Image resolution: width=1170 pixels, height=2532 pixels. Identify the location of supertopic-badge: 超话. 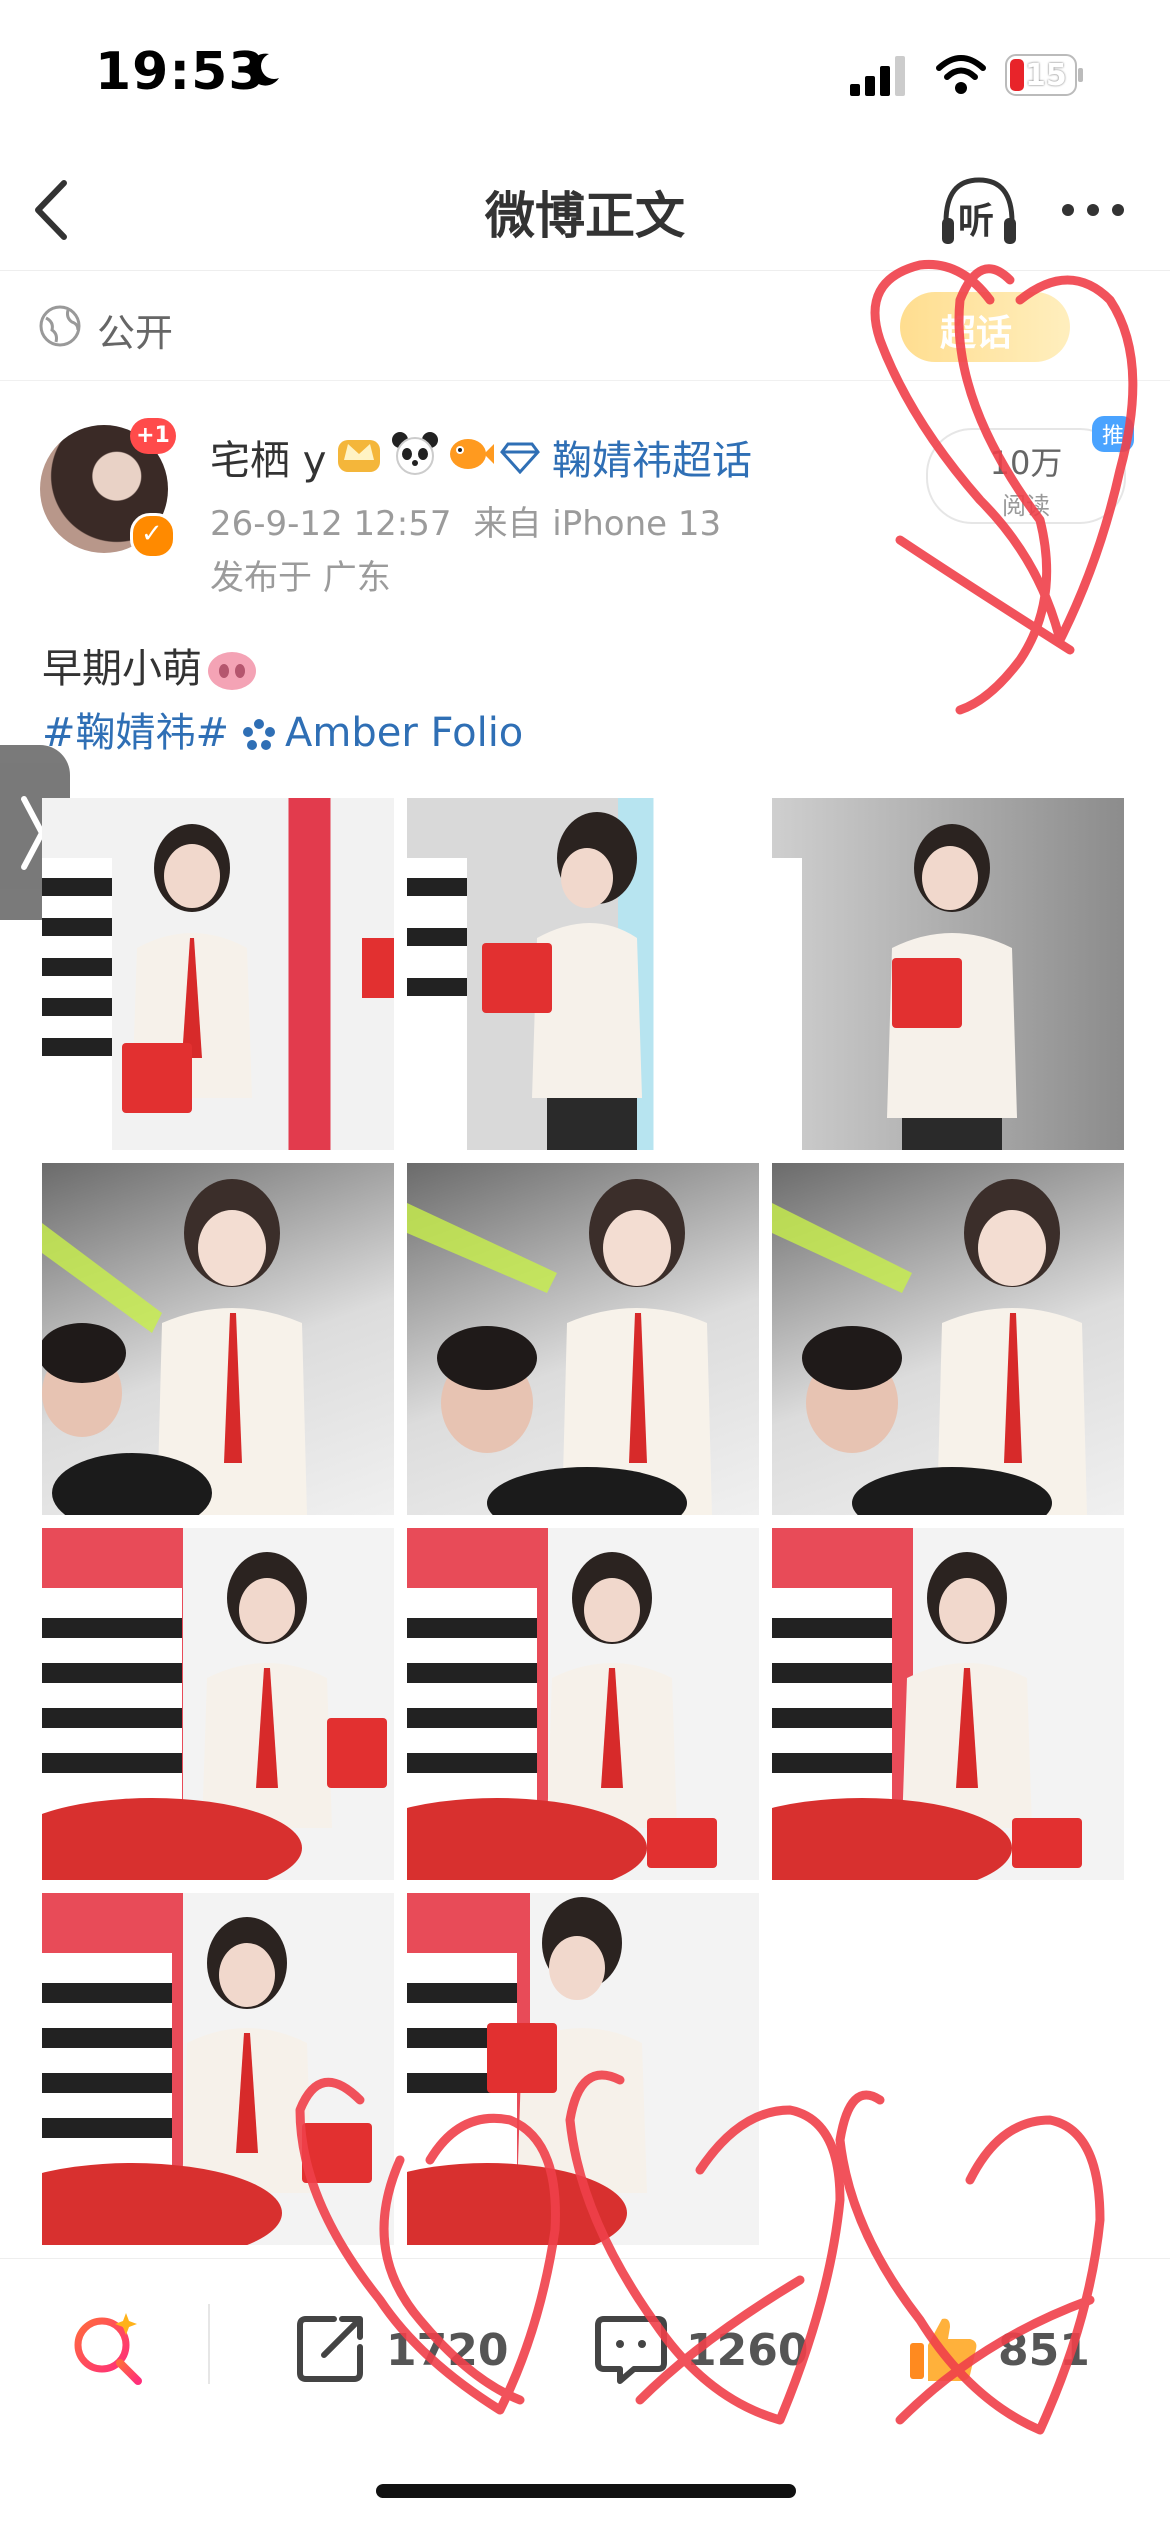
(985, 327).